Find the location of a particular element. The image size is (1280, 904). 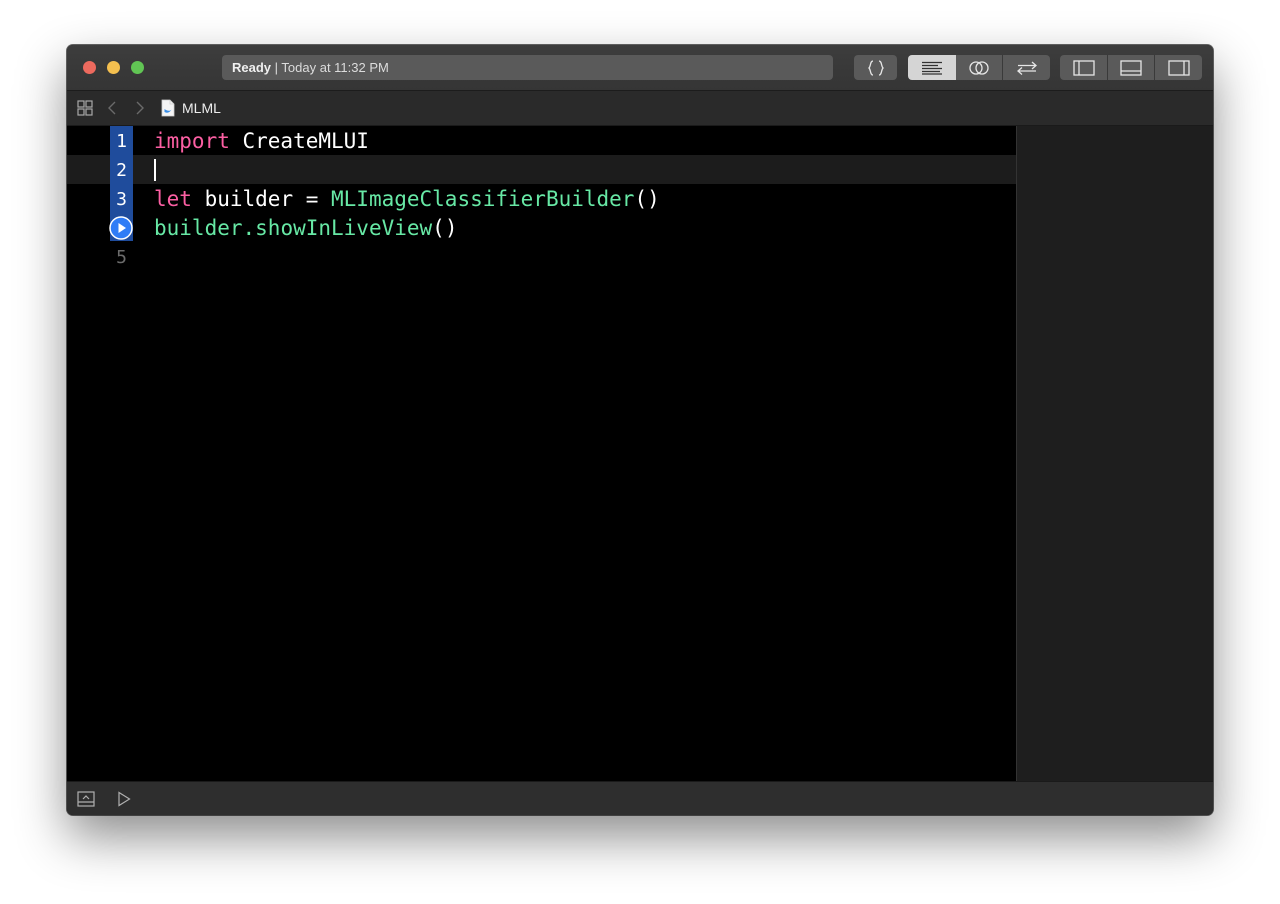

plain-token: CreateMLUI is located at coordinates (299, 141).